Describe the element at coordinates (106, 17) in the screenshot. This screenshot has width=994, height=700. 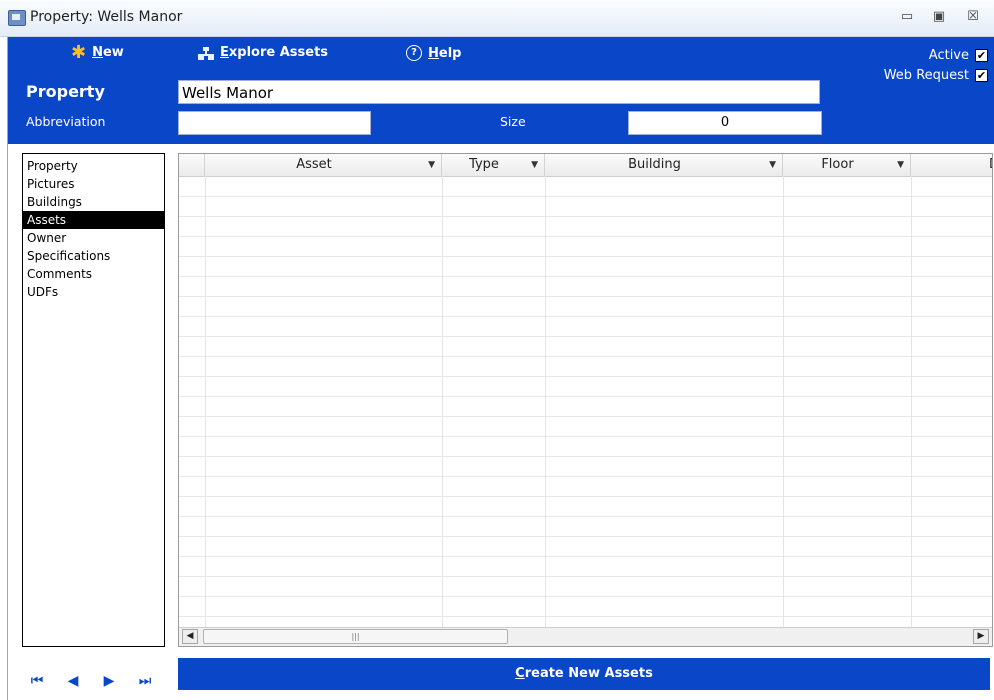
I see `window-title: Property: Wells Manor` at that location.